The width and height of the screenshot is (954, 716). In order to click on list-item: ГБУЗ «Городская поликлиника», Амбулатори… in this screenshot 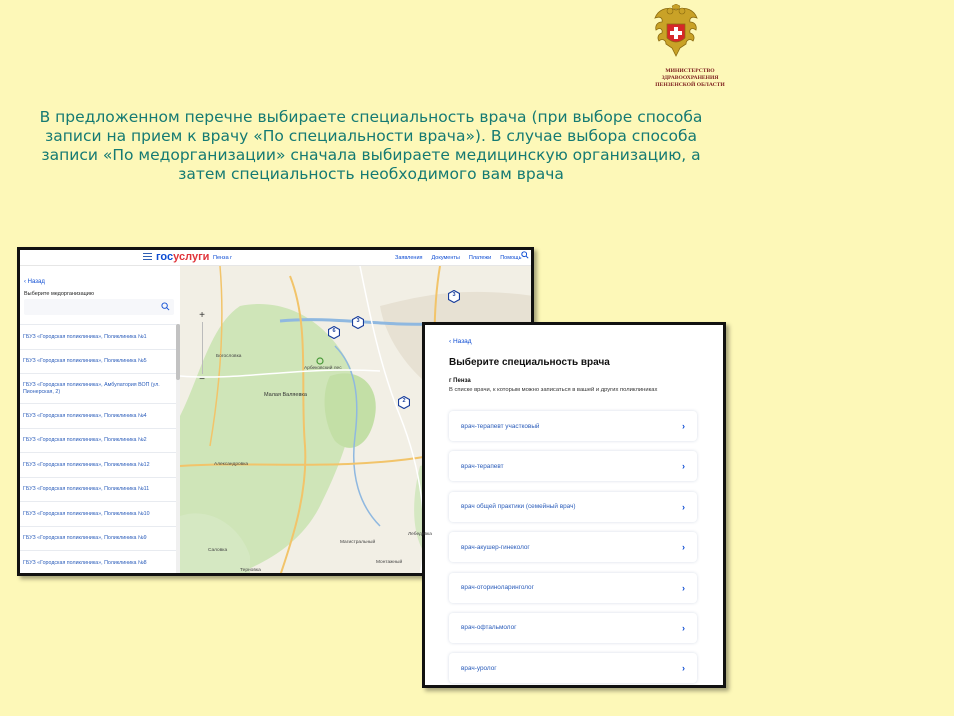, I will do `click(98, 388)`.